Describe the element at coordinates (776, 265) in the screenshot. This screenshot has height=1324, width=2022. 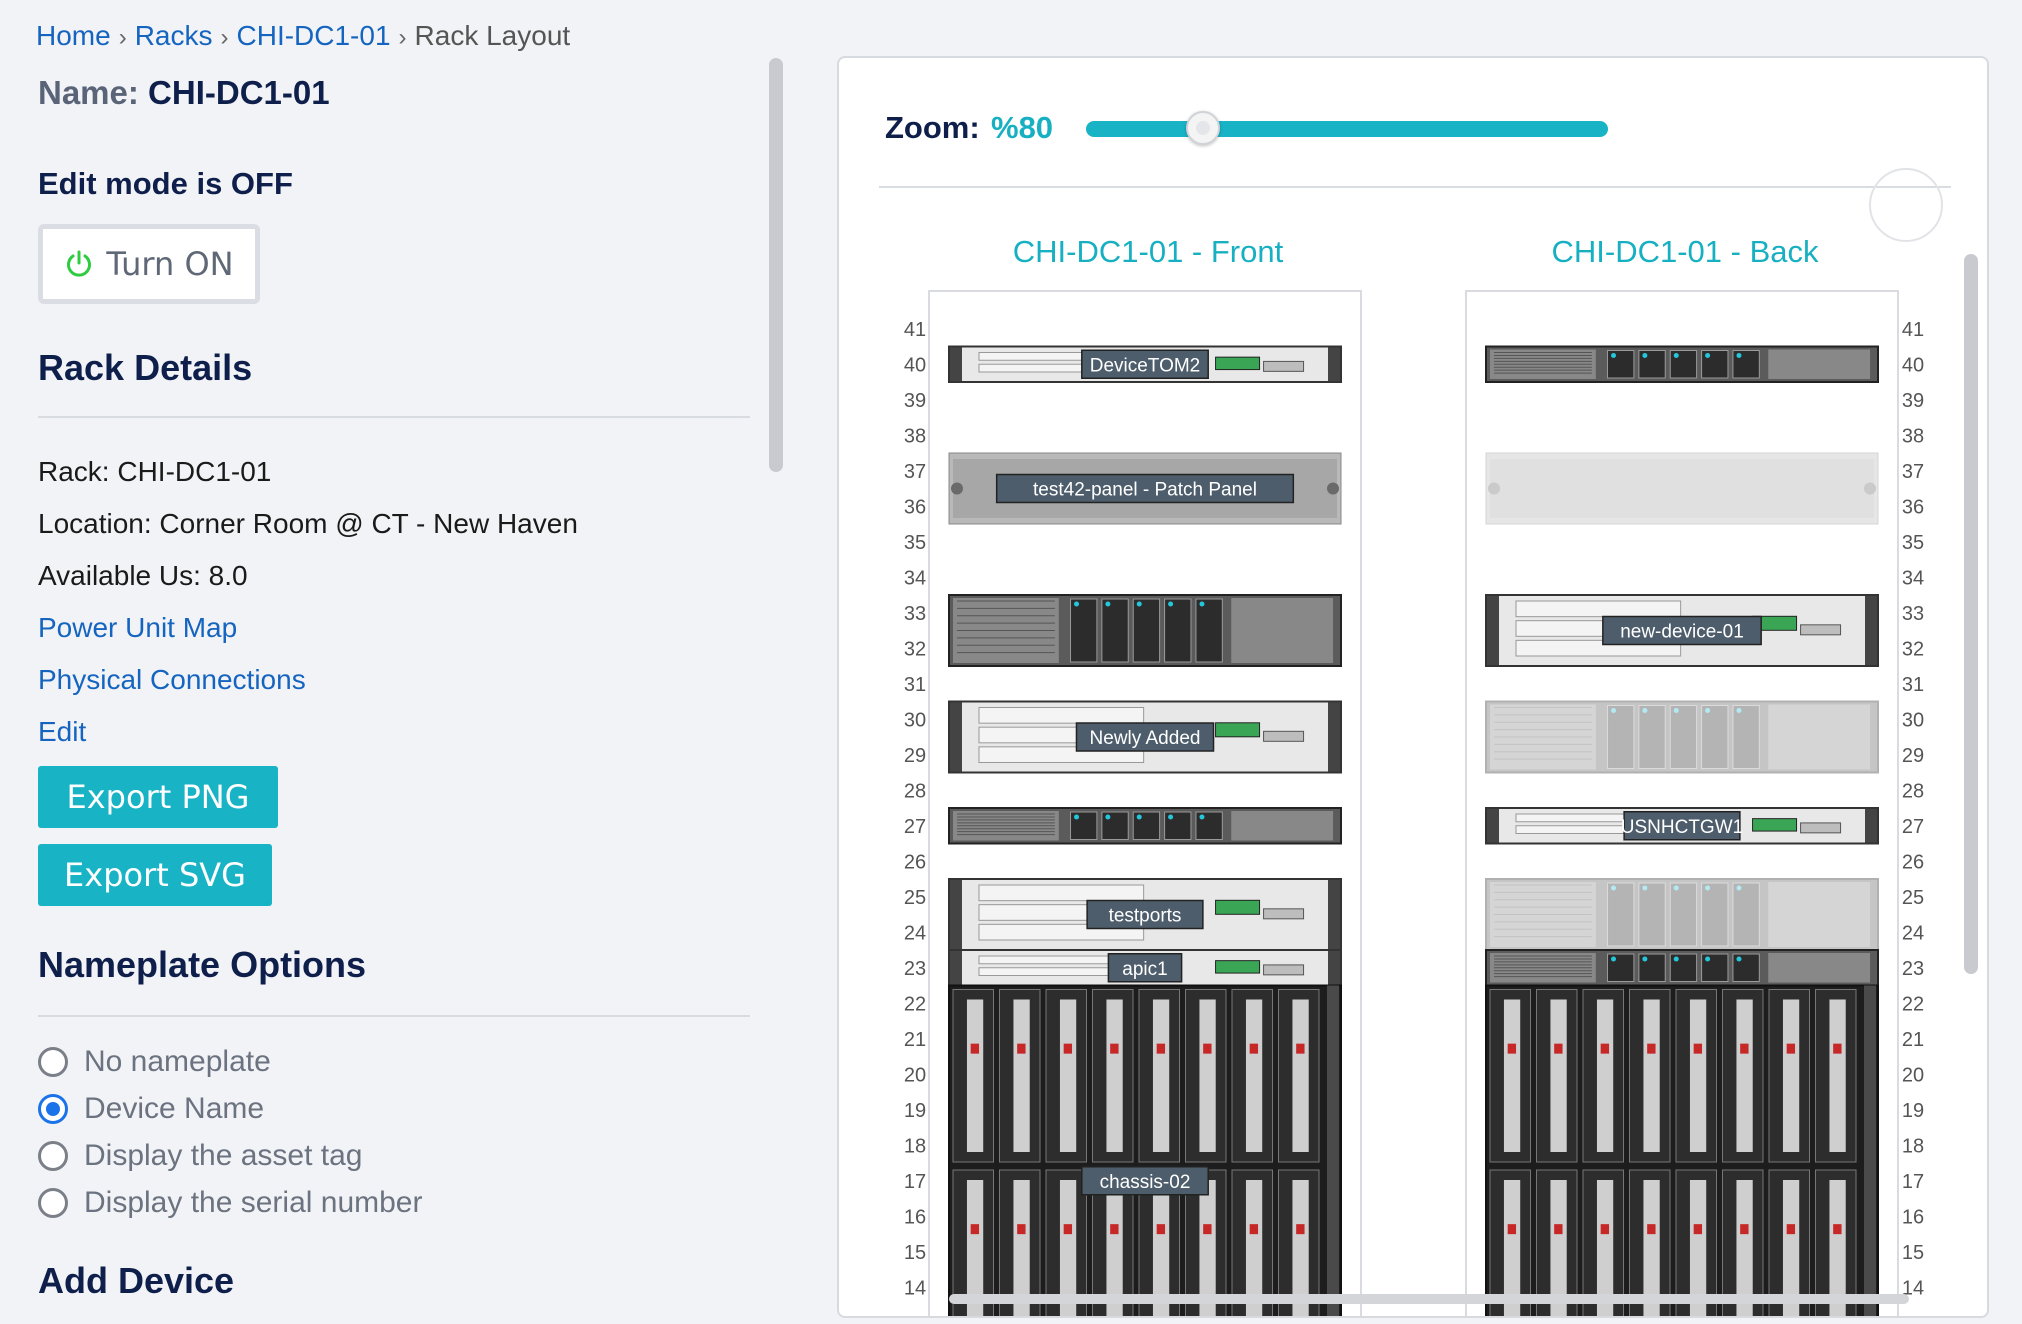
I see `sidebar-scrollbar` at that location.